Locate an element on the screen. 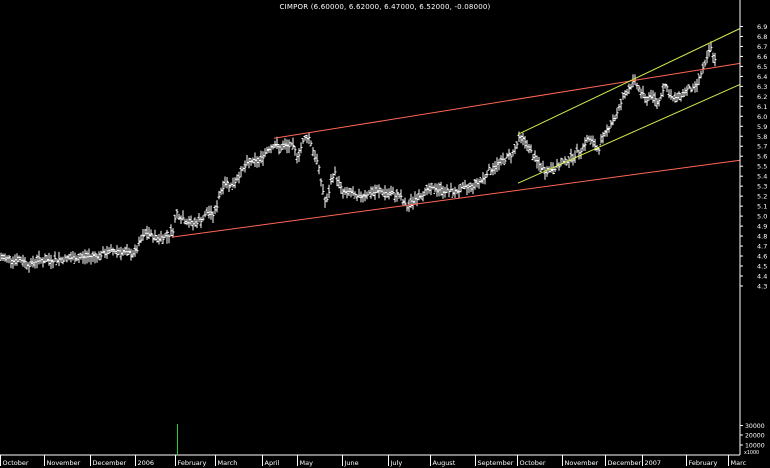 This screenshot has width=770, height=468. price-tick-label: 4.3 is located at coordinates (762, 286).